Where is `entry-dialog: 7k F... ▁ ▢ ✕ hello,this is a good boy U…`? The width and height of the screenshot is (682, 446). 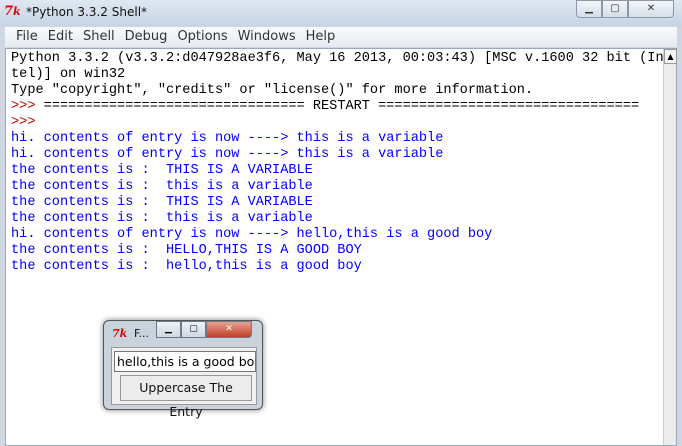
entry-dialog: 7k F... ▁ ▢ ✕ hello,this is a good boy U… is located at coordinates (183, 369).